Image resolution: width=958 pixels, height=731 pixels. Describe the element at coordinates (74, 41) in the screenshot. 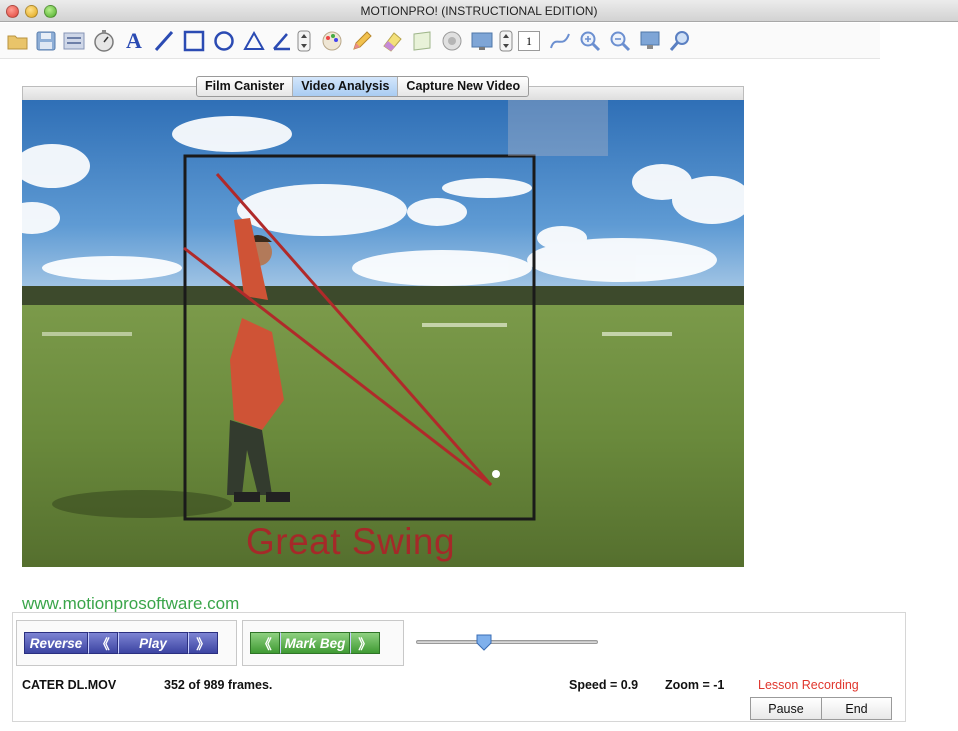

I see `list-icon` at that location.